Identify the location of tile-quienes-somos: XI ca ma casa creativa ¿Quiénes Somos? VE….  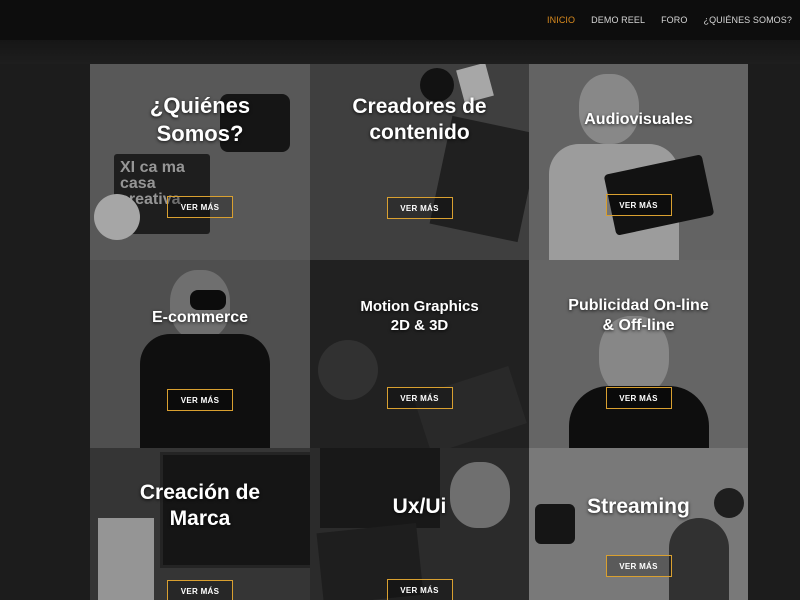
(200, 162).